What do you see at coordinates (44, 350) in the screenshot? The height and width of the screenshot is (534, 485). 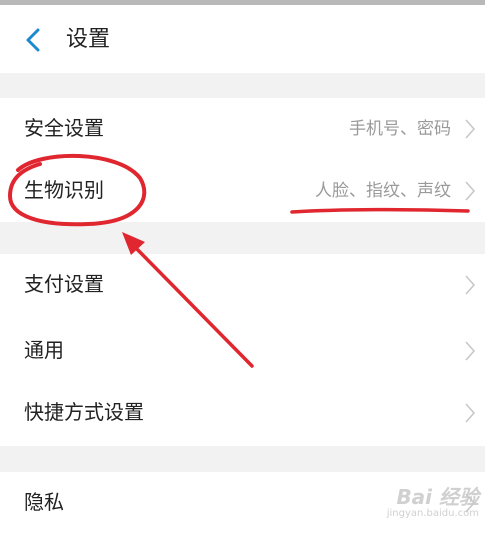 I see `settings-item-label: 通用` at bounding box center [44, 350].